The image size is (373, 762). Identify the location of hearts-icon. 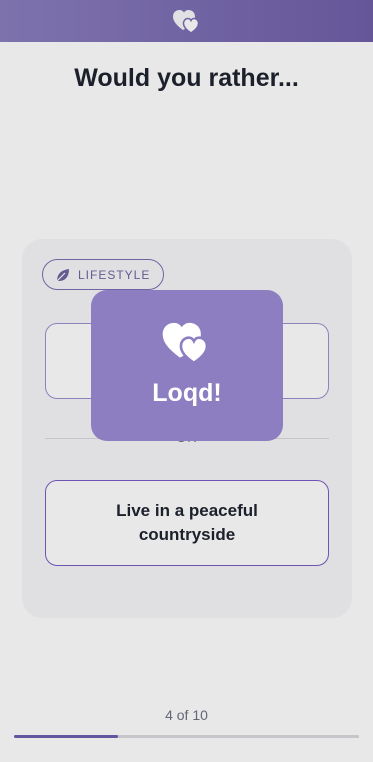
(185, 343).